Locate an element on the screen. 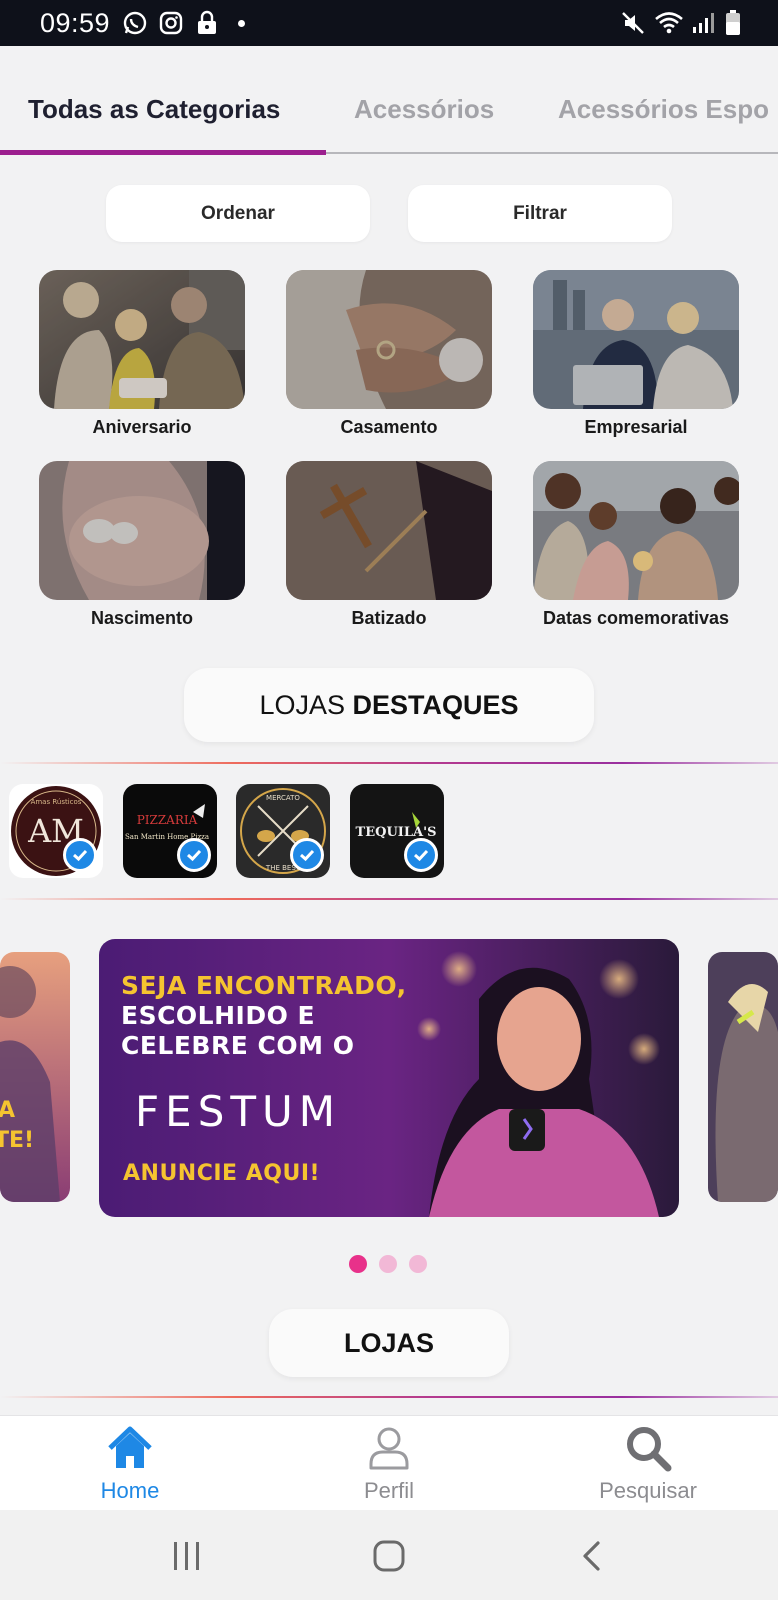  bottom-navigation: Home Perfil Pesquisar is located at coordinates (389, 1462).